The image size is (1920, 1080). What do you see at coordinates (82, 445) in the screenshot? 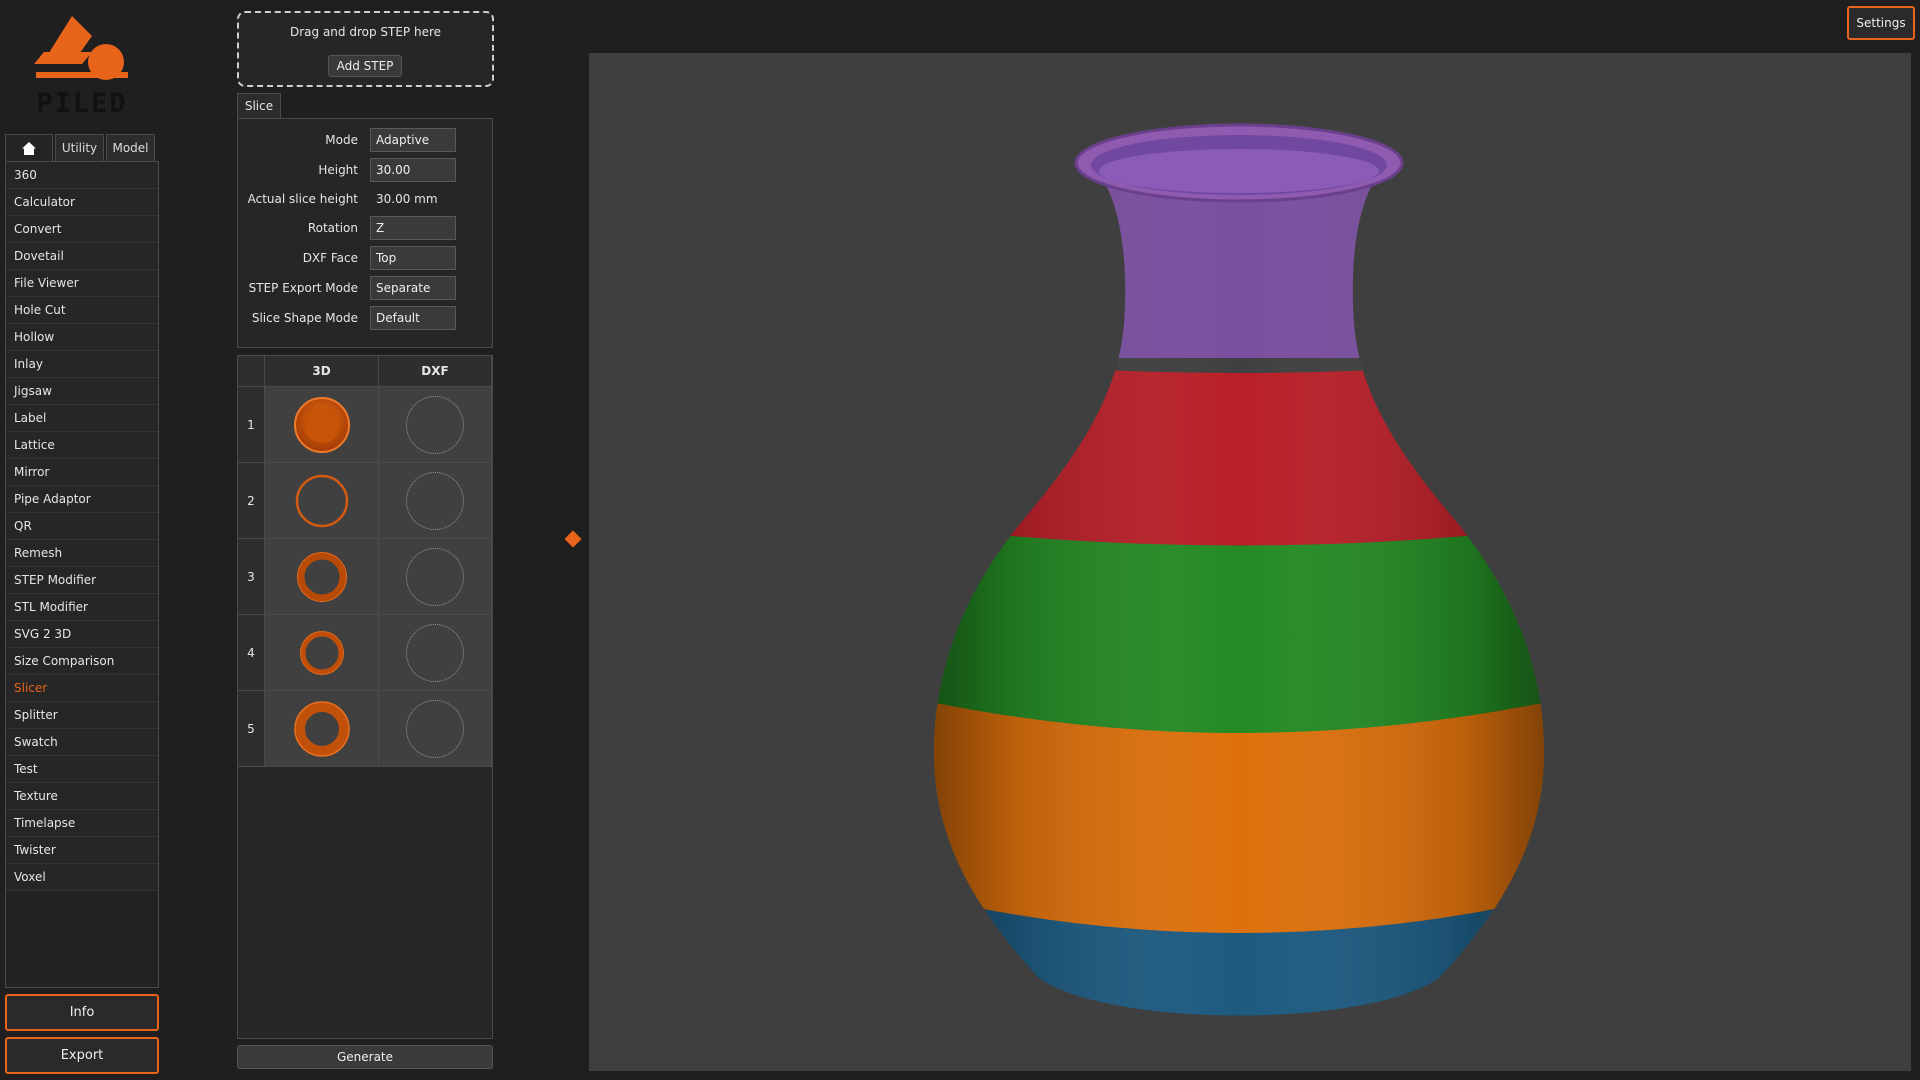
I see `tool-item-lattice: Lattice` at bounding box center [82, 445].